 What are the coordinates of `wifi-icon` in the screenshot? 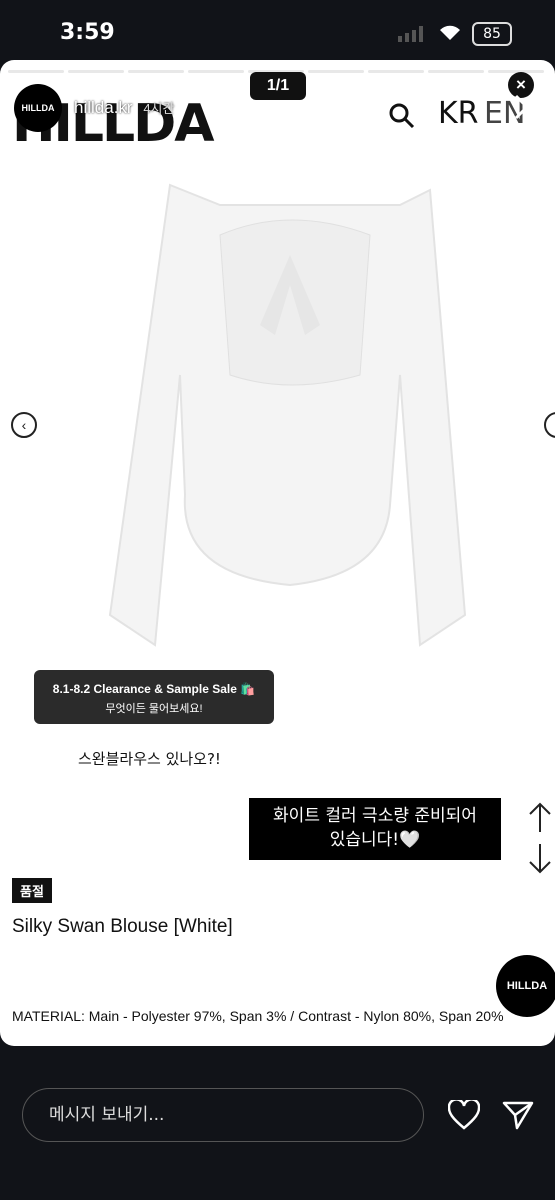 It's located at (450, 32).